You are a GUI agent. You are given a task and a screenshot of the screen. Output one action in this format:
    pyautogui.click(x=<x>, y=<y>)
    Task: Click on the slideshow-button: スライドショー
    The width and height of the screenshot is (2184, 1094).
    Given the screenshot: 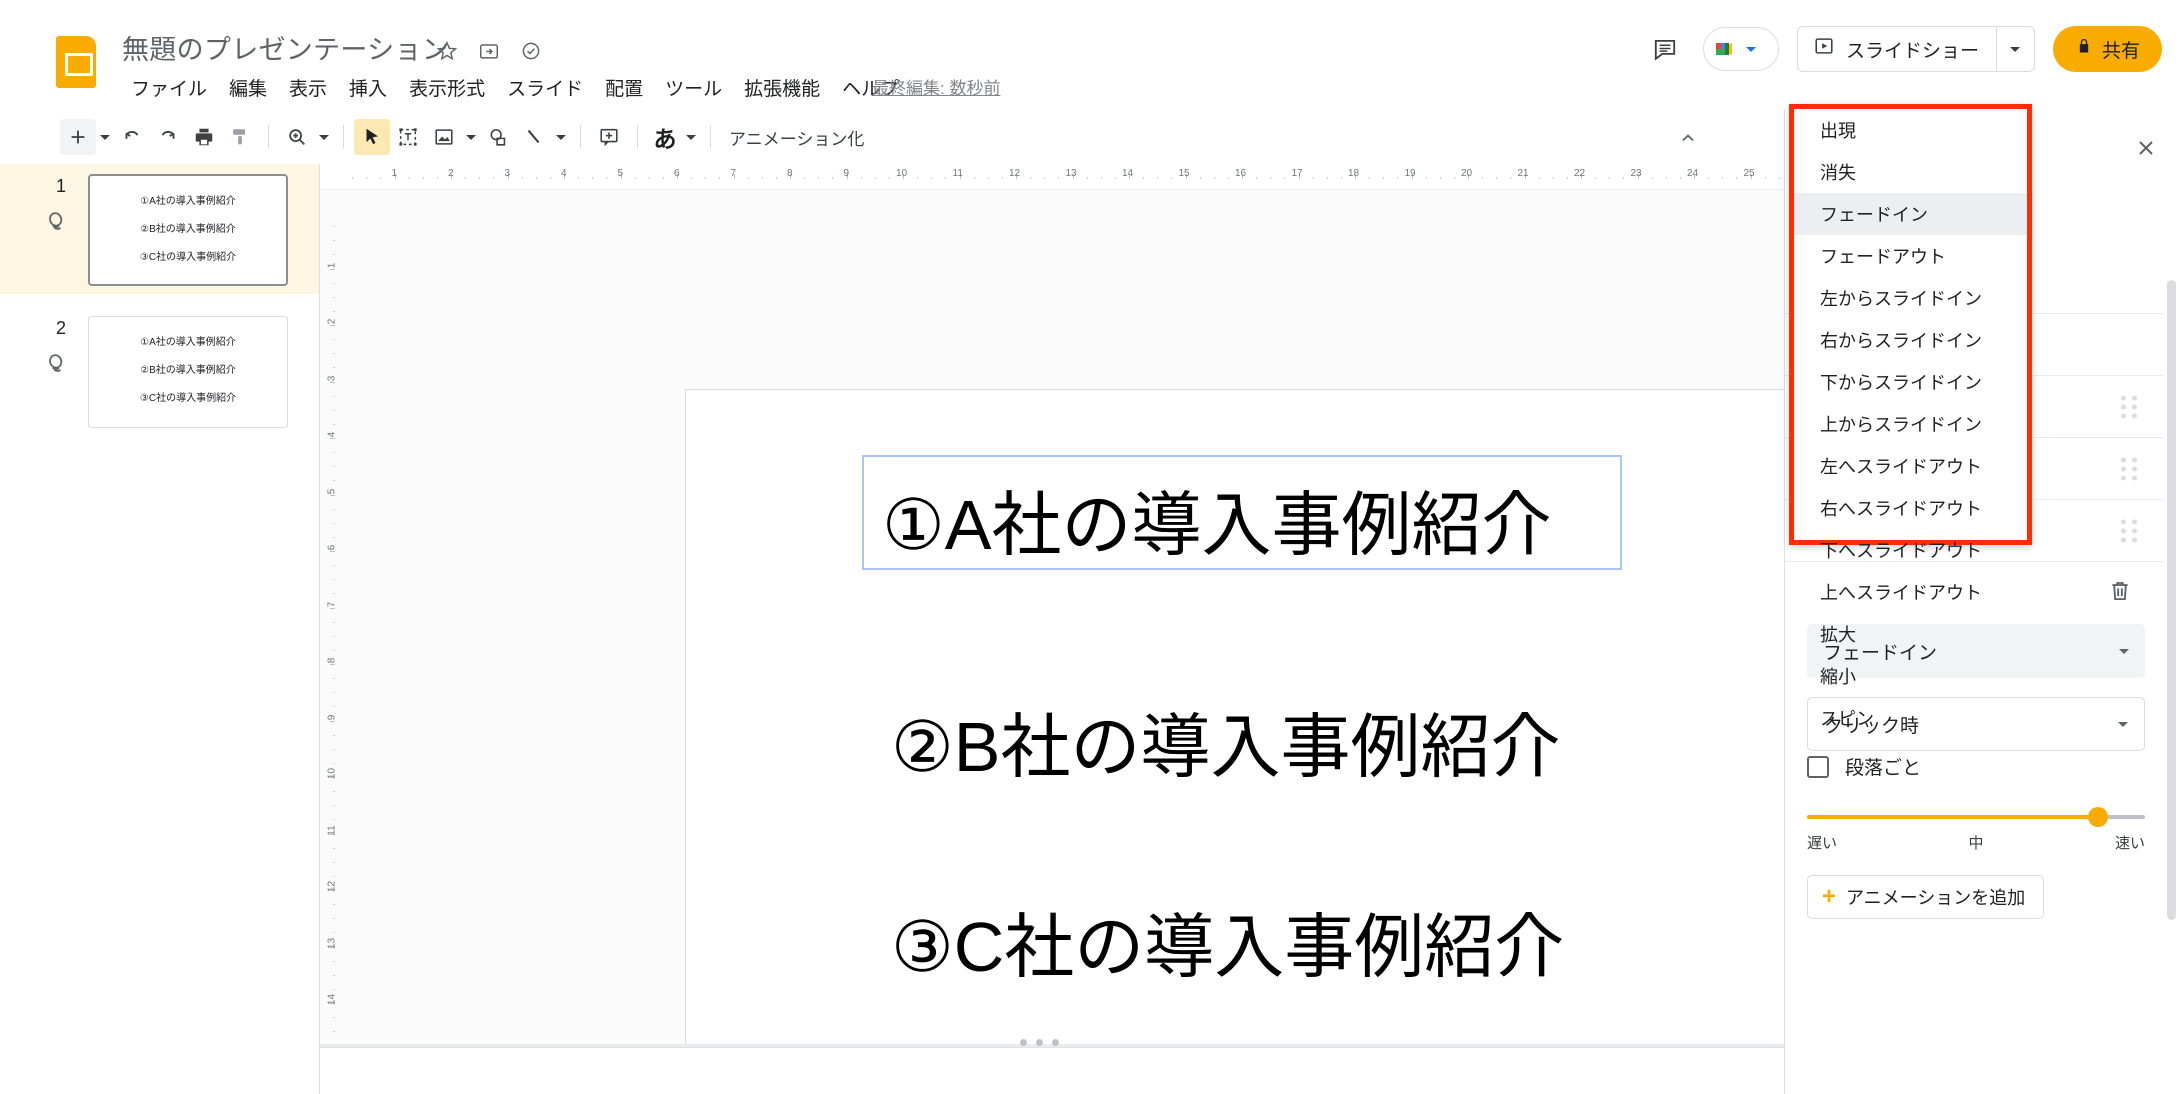 What is the action you would take?
    pyautogui.click(x=1896, y=49)
    